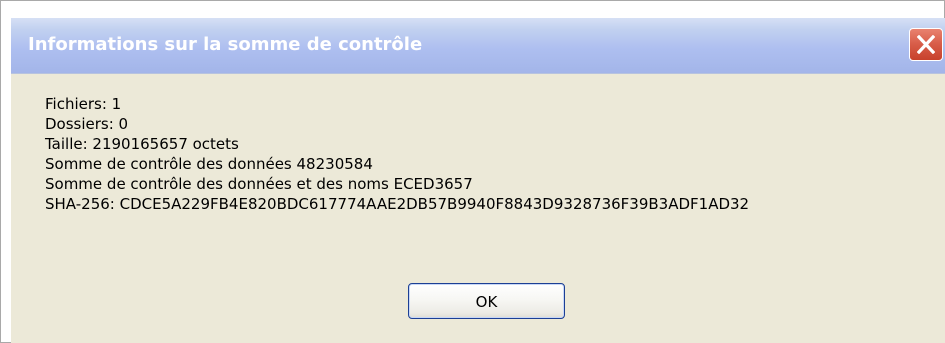 The image size is (945, 343). I want to click on close-button, so click(926, 44).